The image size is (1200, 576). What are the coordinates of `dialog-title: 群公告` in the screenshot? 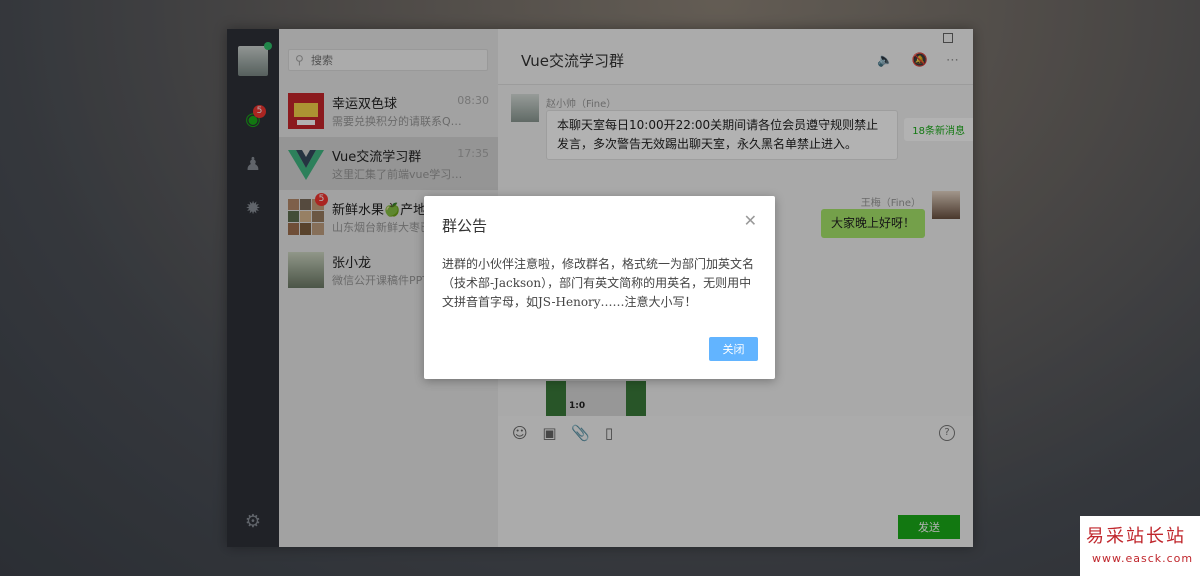 It's located at (465, 226).